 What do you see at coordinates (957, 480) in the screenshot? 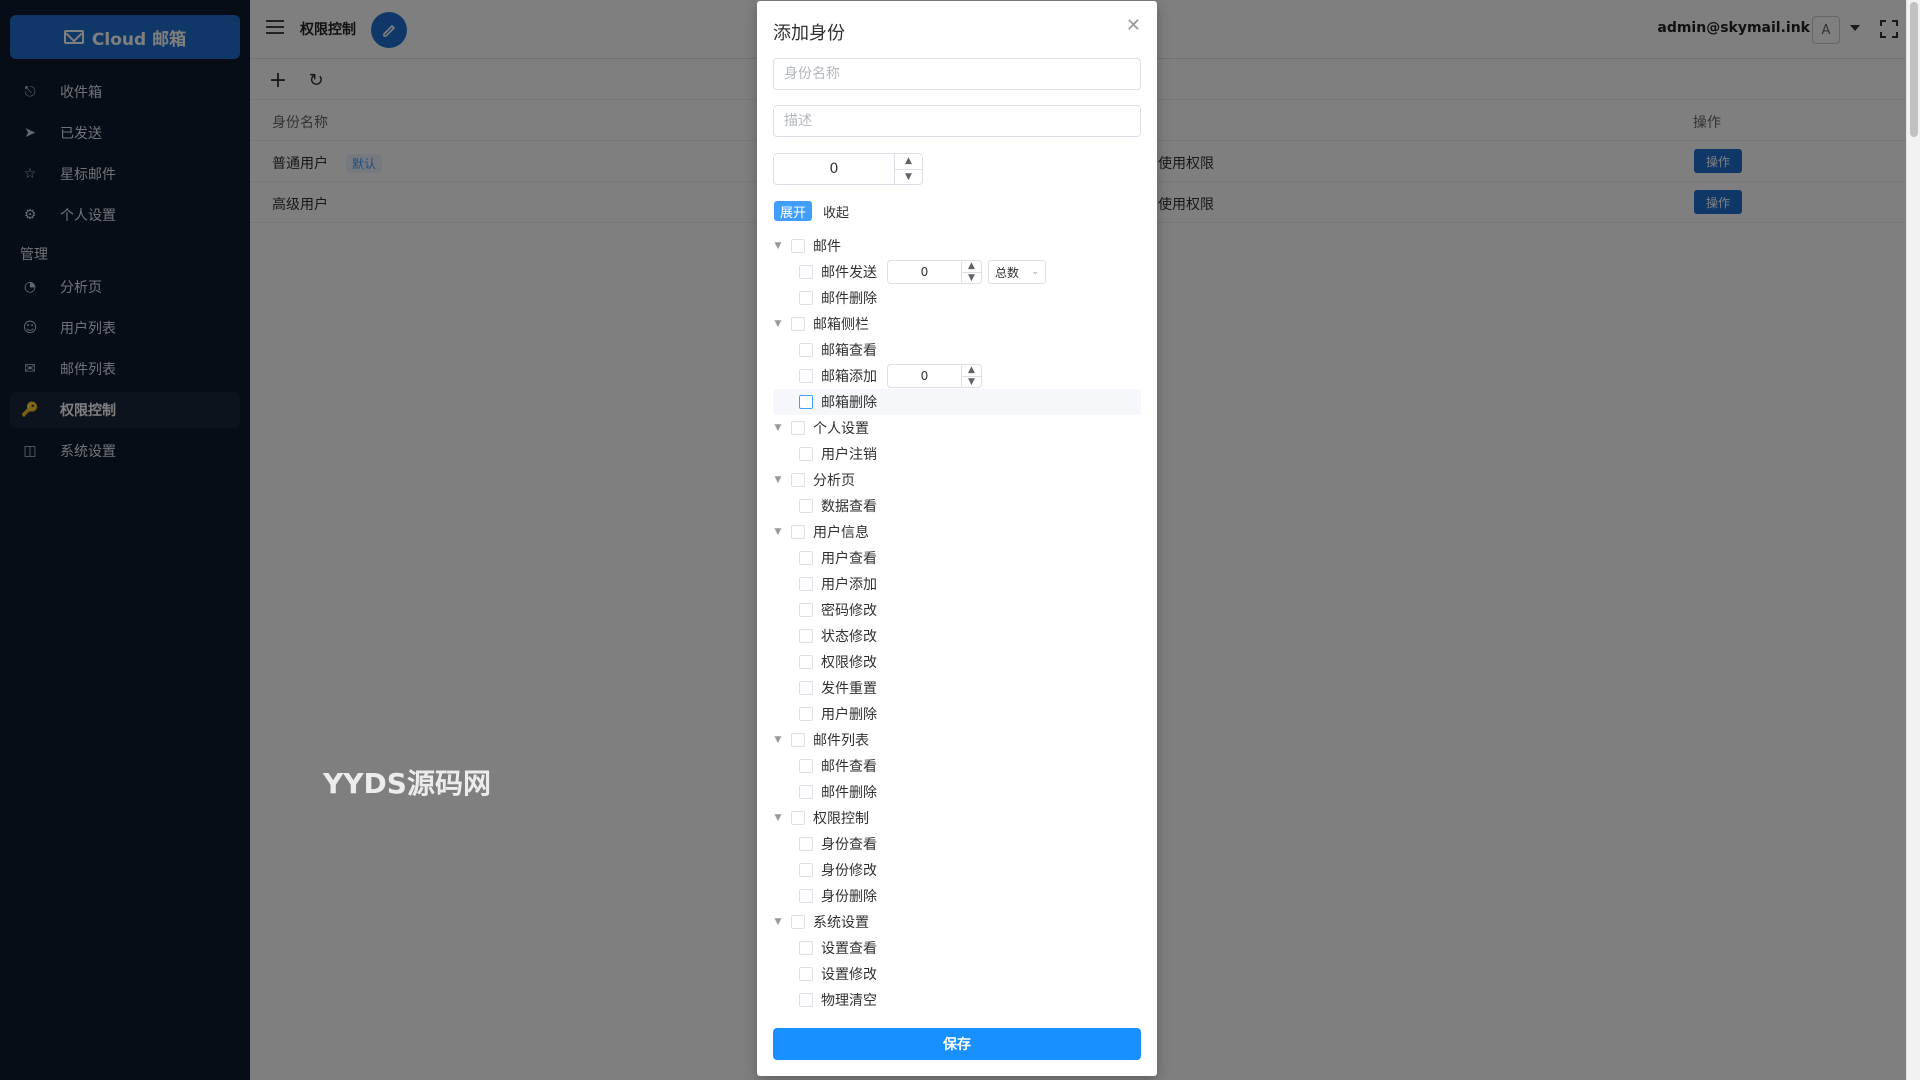
I see `tree-node: ▼ 分析页` at bounding box center [957, 480].